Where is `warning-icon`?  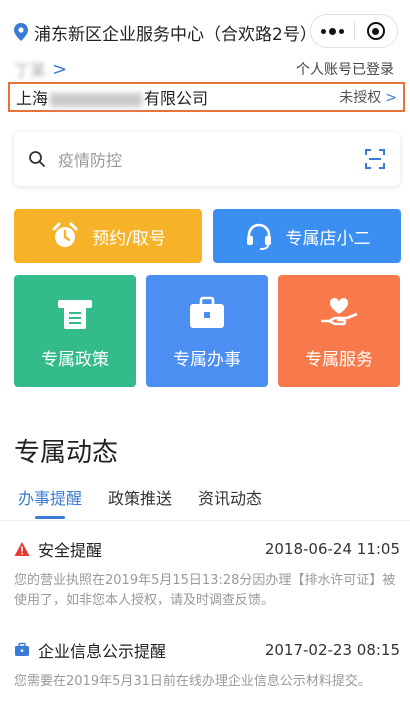
warning-icon is located at coordinates (22, 549).